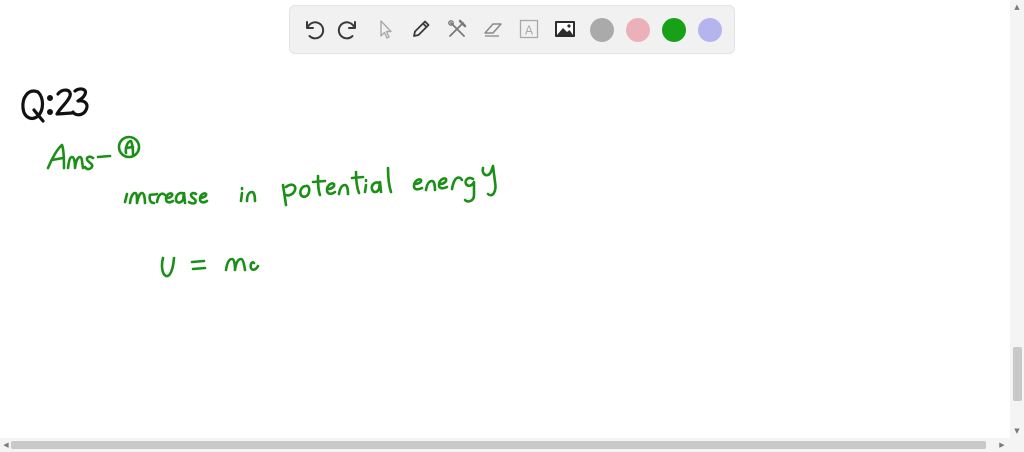  What do you see at coordinates (6, 445) in the screenshot?
I see `scroll-left-arrow-icon: ◀` at bounding box center [6, 445].